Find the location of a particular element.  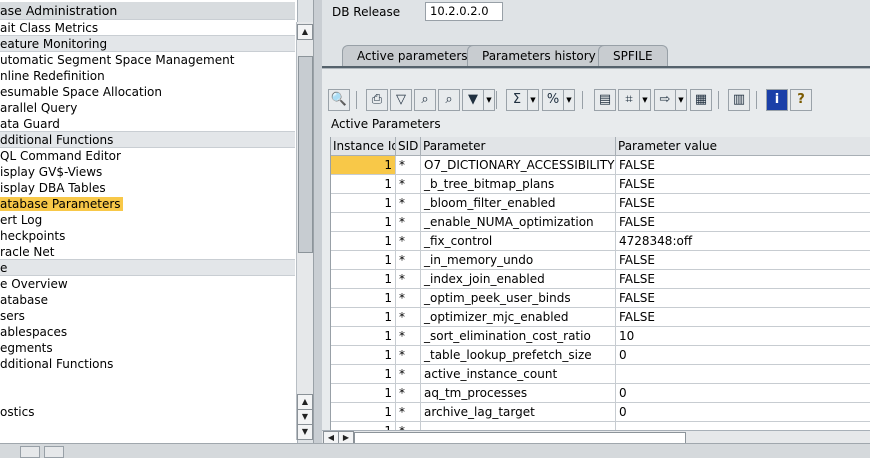

tree-item: ata Guard is located at coordinates (147, 124).